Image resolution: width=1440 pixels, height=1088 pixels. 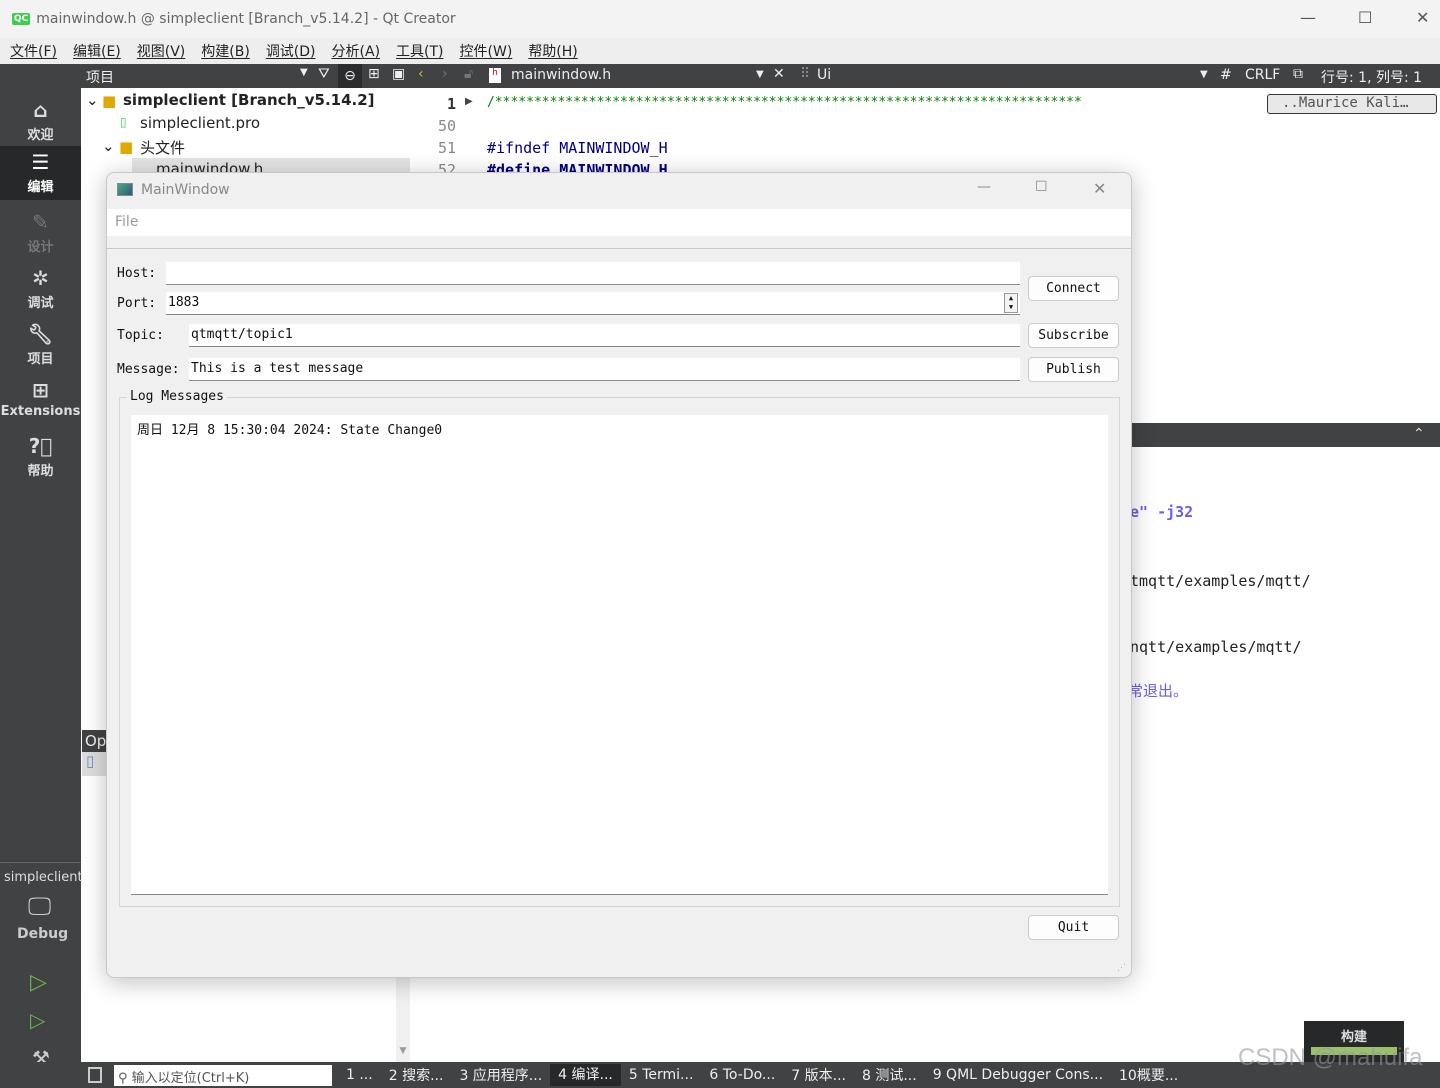 What do you see at coordinates (1073, 335) in the screenshot?
I see `subscribe-button: Subscribe` at bounding box center [1073, 335].